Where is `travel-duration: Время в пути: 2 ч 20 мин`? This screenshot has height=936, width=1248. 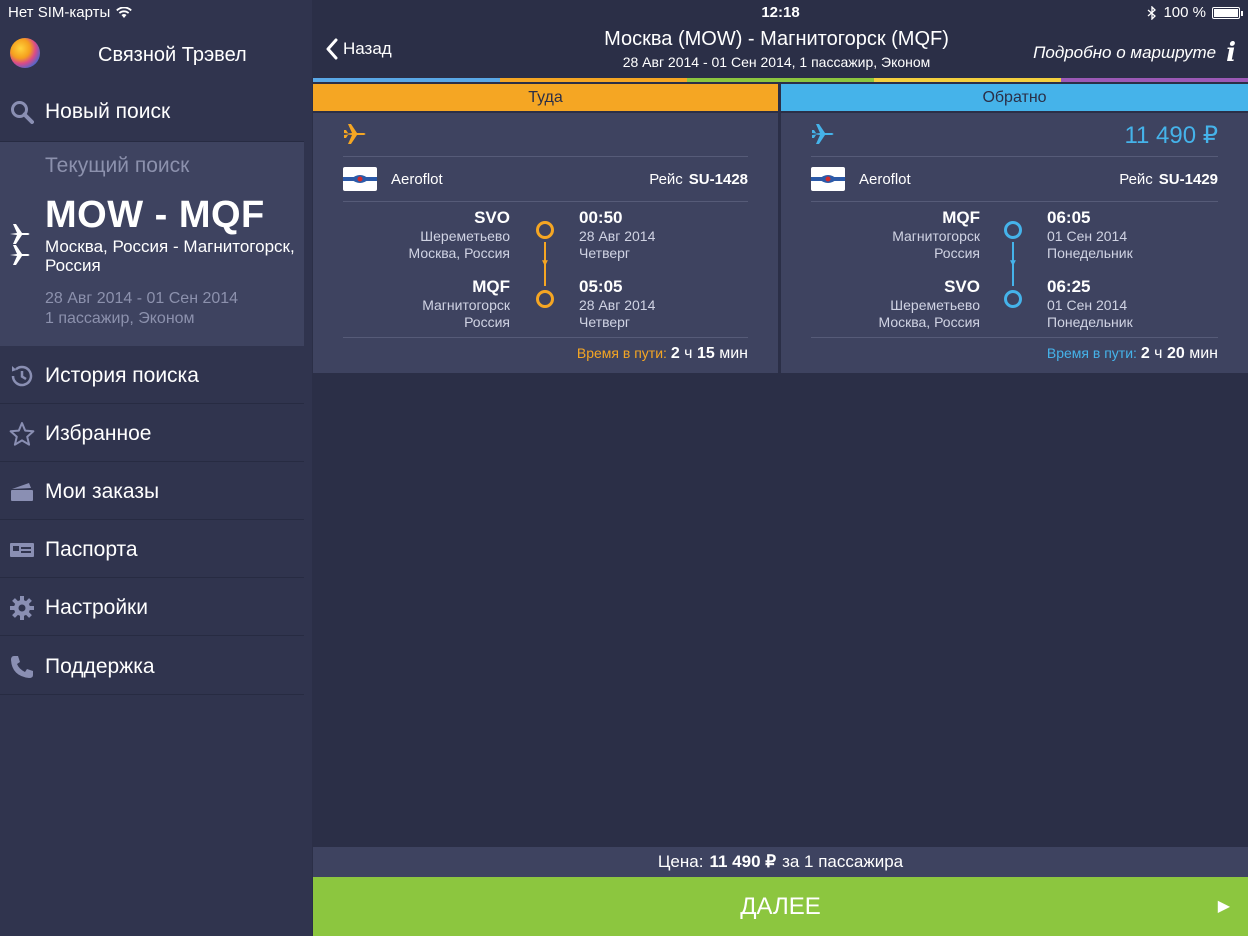
travel-duration: Время в пути: 2 ч 20 мин is located at coordinates (1132, 354).